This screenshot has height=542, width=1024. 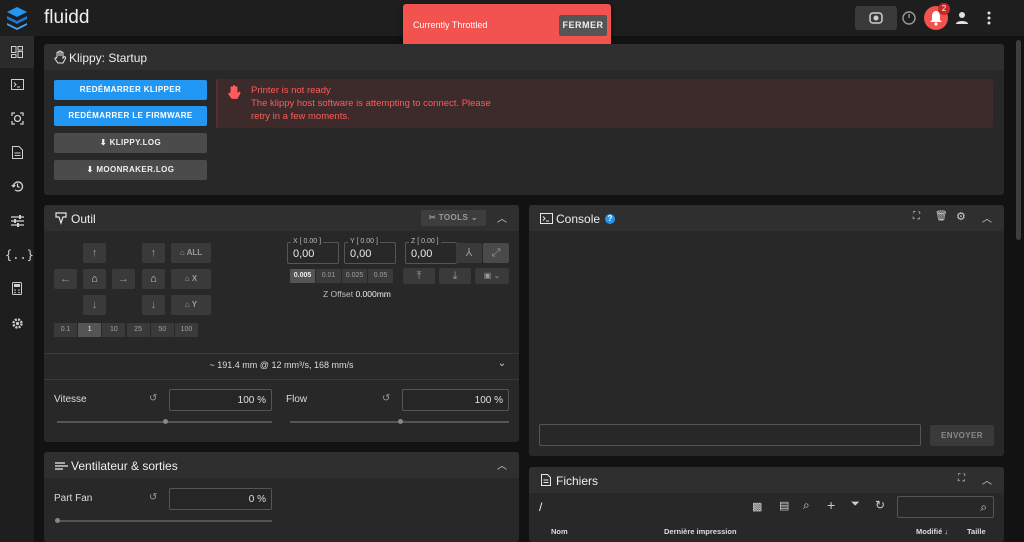 I want to click on dashboard-icon, so click(x=17, y=52).